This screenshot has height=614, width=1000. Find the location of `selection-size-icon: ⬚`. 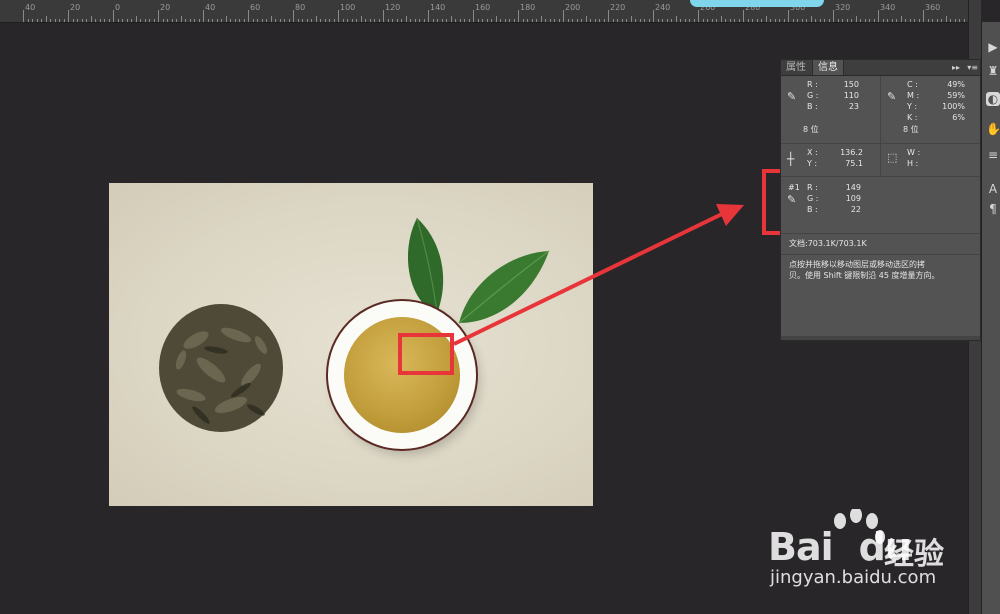

selection-size-icon: ⬚ is located at coordinates (892, 157).